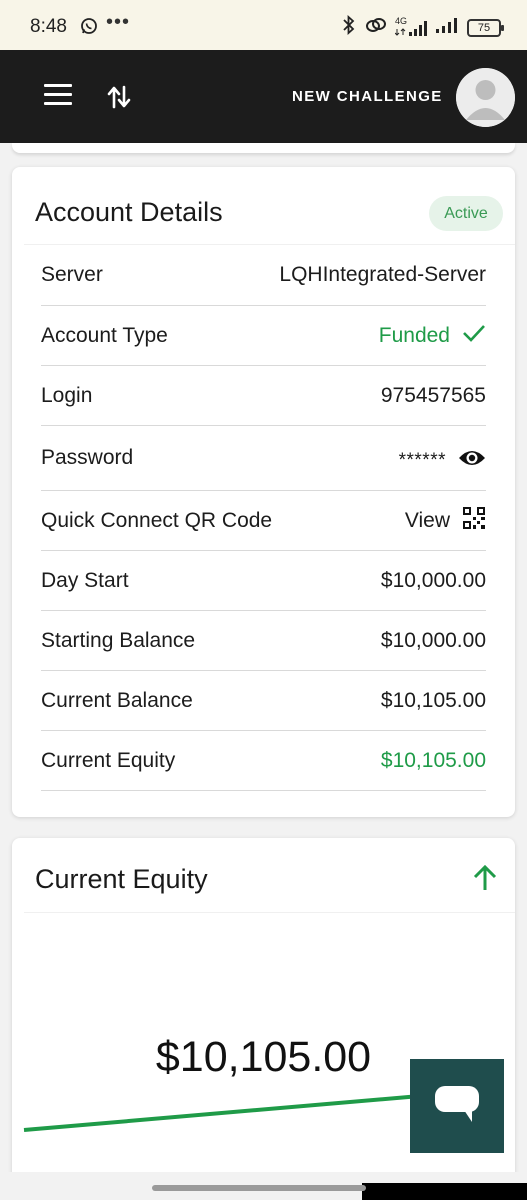  I want to click on day-start-value: $10,000.00, so click(433, 580).